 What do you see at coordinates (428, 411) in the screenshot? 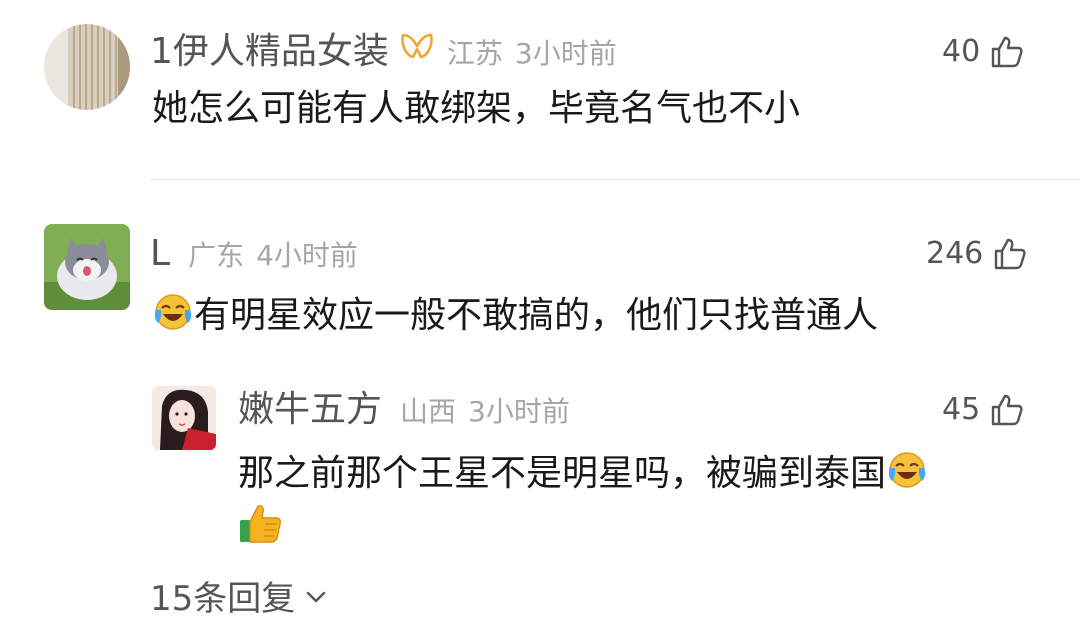
I see `location: 山西` at bounding box center [428, 411].